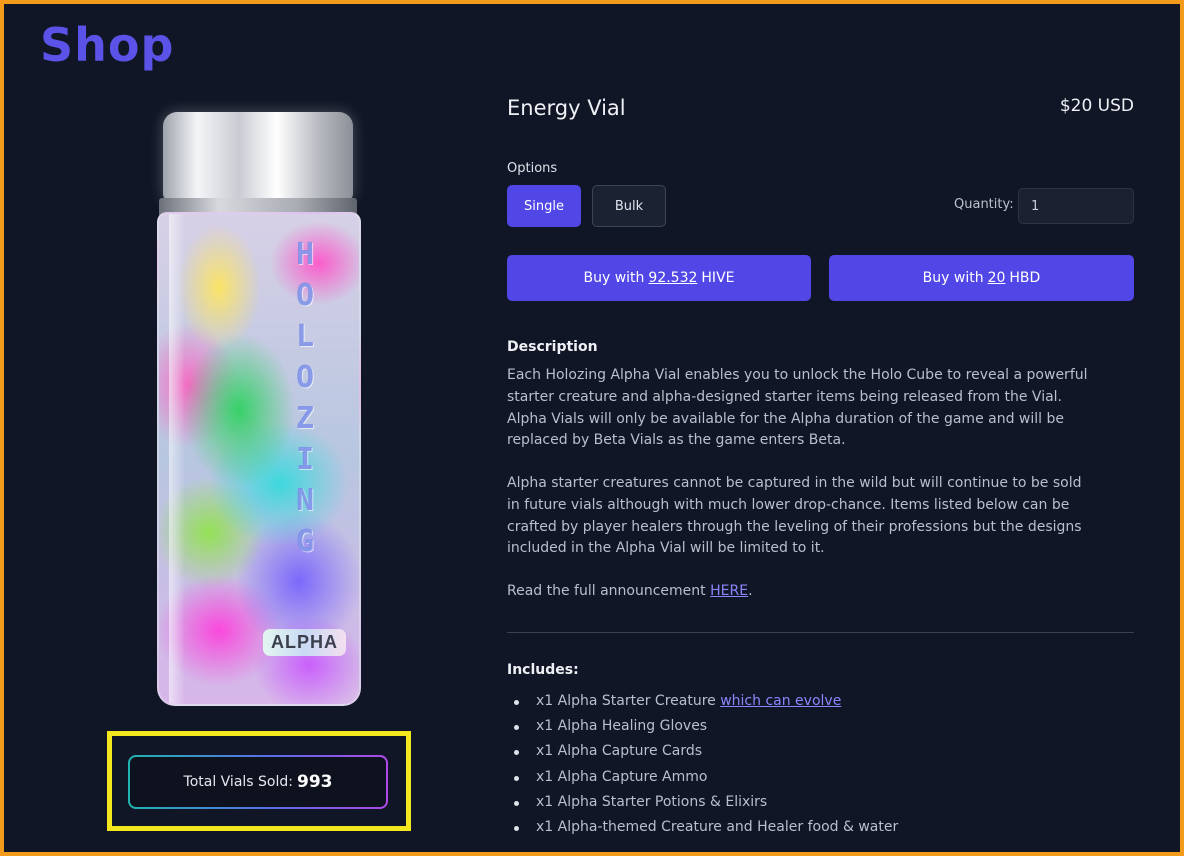 This screenshot has width=1184, height=856. What do you see at coordinates (729, 591) in the screenshot?
I see `announcement-link: HERE` at bounding box center [729, 591].